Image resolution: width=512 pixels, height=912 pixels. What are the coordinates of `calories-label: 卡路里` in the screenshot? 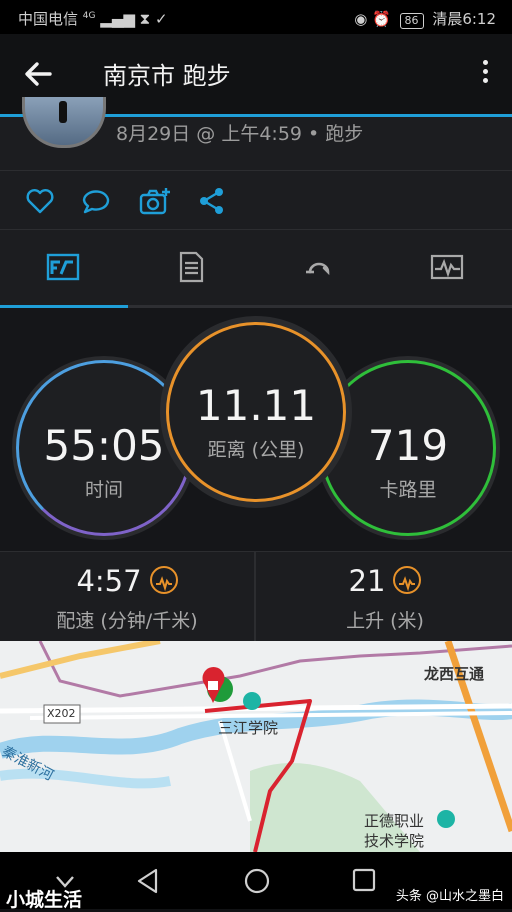 It's located at (408, 490).